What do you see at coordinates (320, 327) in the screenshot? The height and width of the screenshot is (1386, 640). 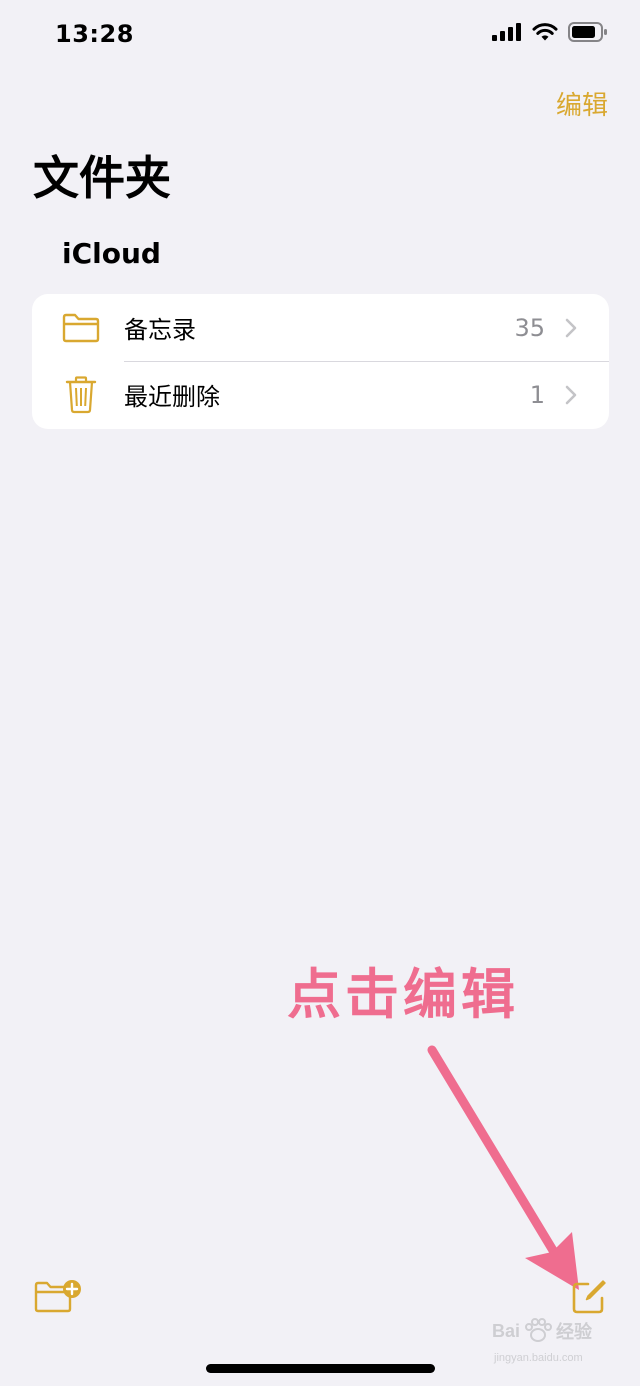 I see `folder-row-notes: 备忘录 35` at bounding box center [320, 327].